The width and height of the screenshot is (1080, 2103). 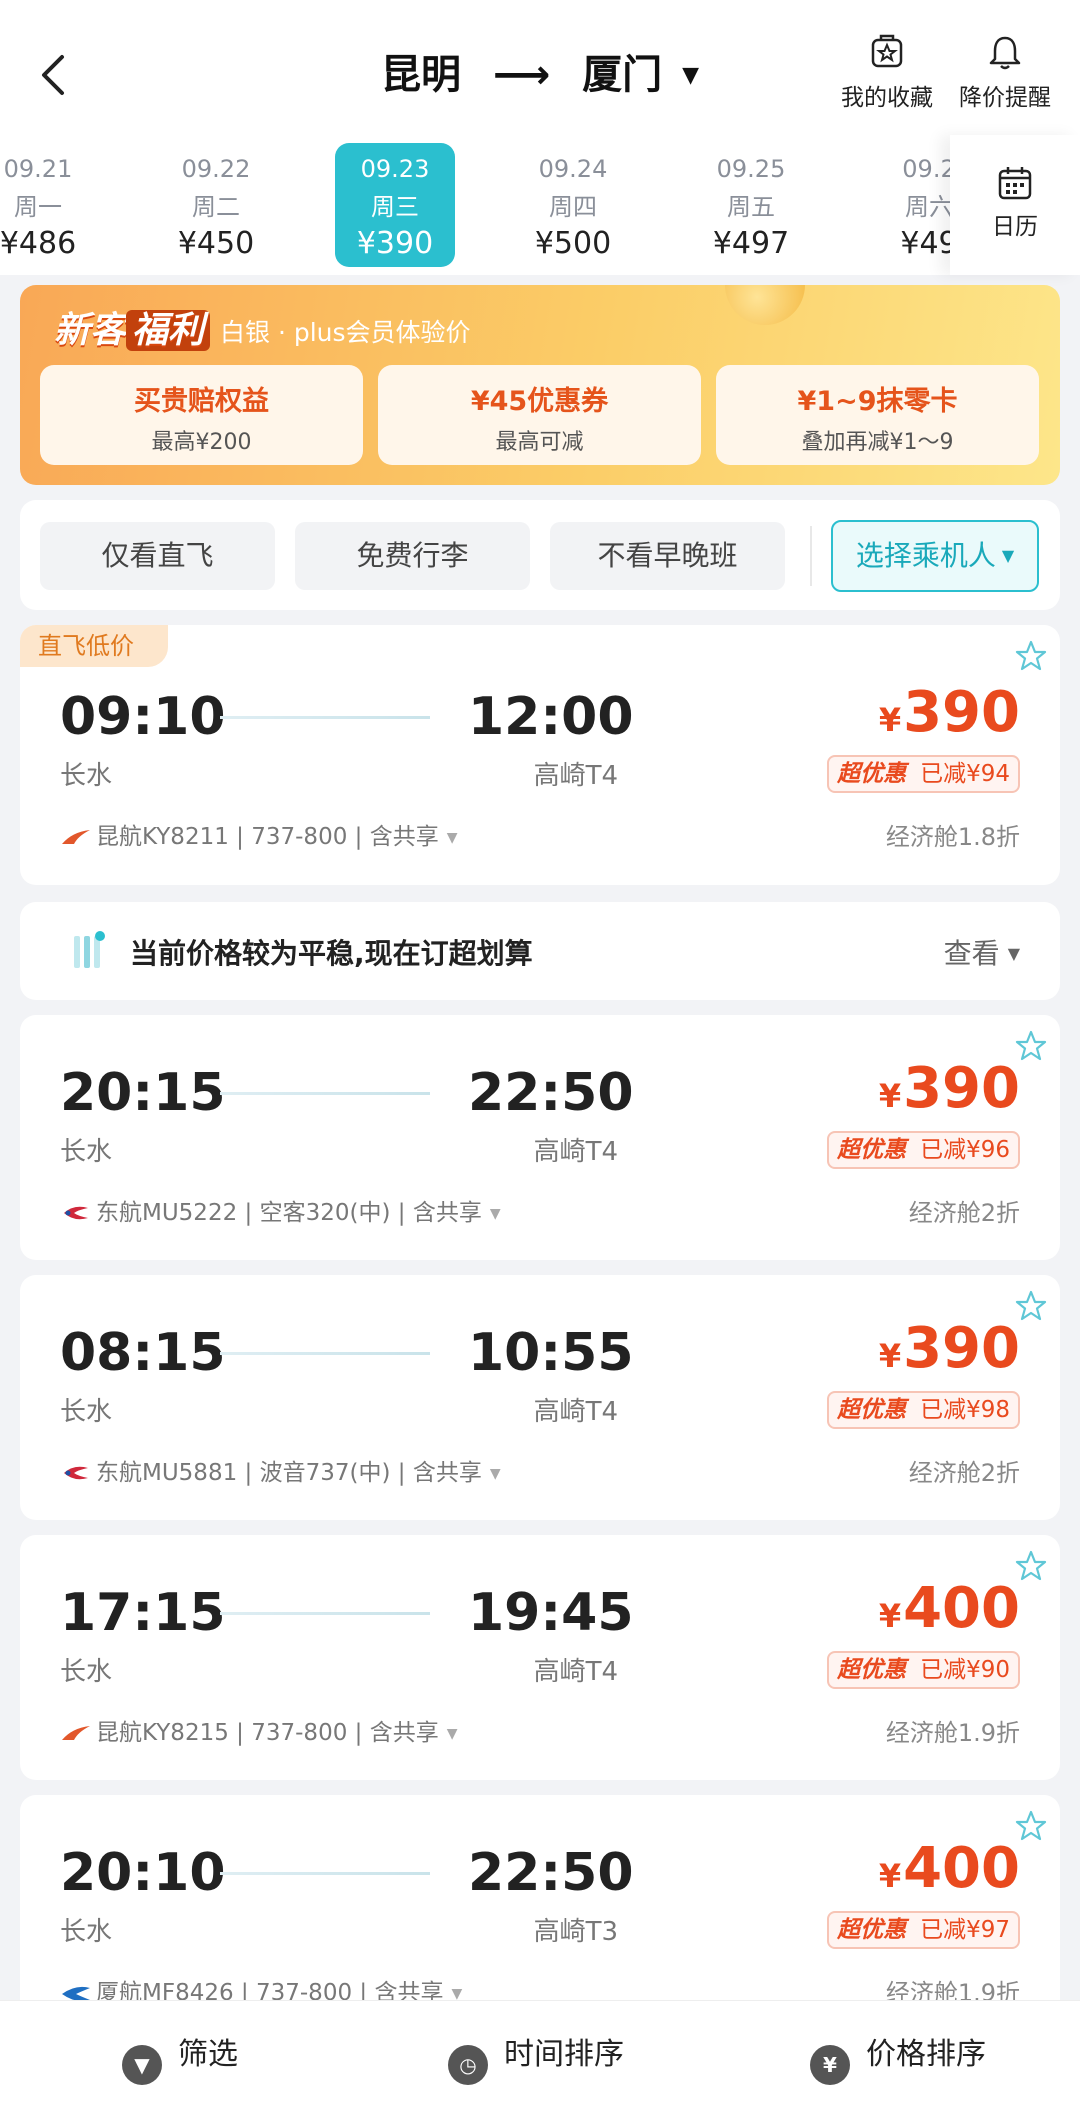 I want to click on departure-time: 09:10, so click(x=143, y=717).